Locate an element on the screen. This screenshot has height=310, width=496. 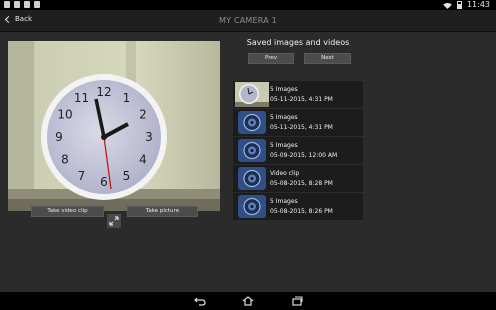
notification-icons is located at coordinates (22, 4).